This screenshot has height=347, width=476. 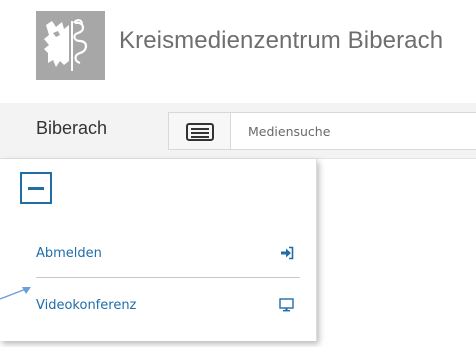 What do you see at coordinates (170, 306) in the screenshot?
I see `menu-item-videokonferenz: Videokonferenz` at bounding box center [170, 306].